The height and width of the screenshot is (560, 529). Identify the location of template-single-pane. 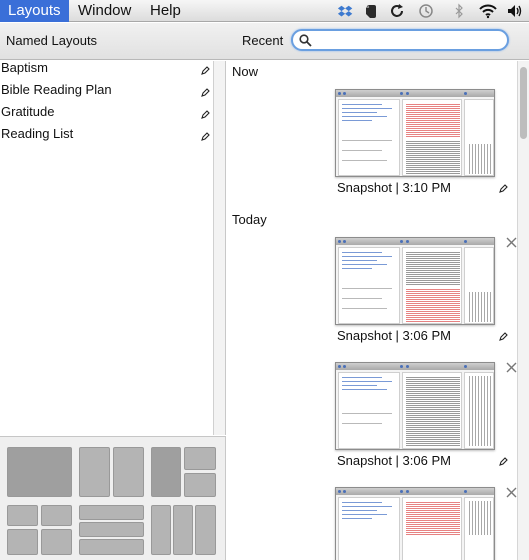
(39, 472).